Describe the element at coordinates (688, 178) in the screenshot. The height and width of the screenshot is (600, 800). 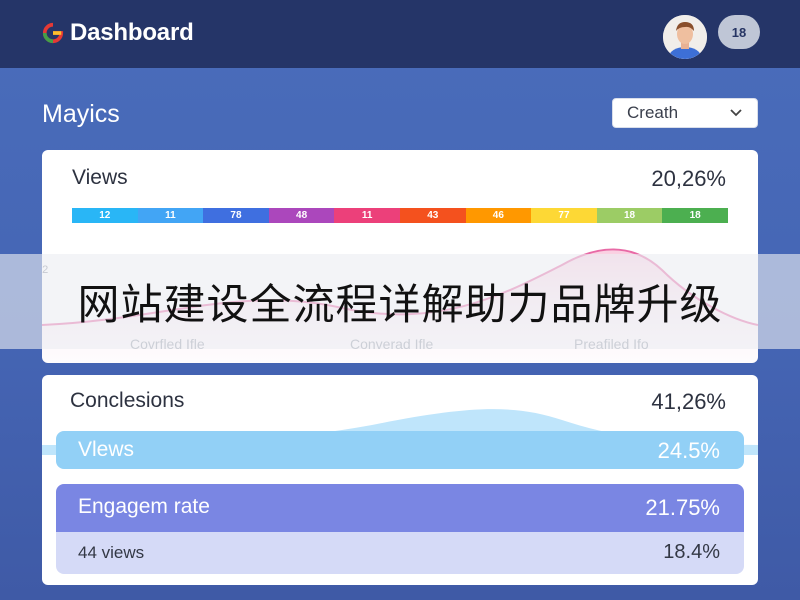
I see `views-card-value: 20,26%` at that location.